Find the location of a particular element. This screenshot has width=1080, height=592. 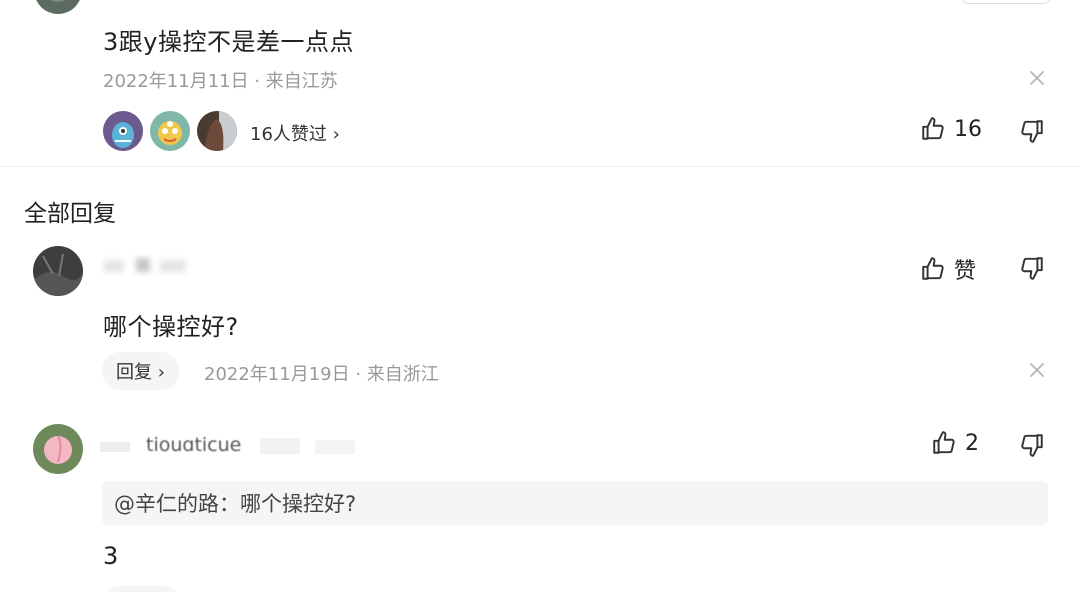

reply-text: 哪个操控好? is located at coordinates (171, 327).